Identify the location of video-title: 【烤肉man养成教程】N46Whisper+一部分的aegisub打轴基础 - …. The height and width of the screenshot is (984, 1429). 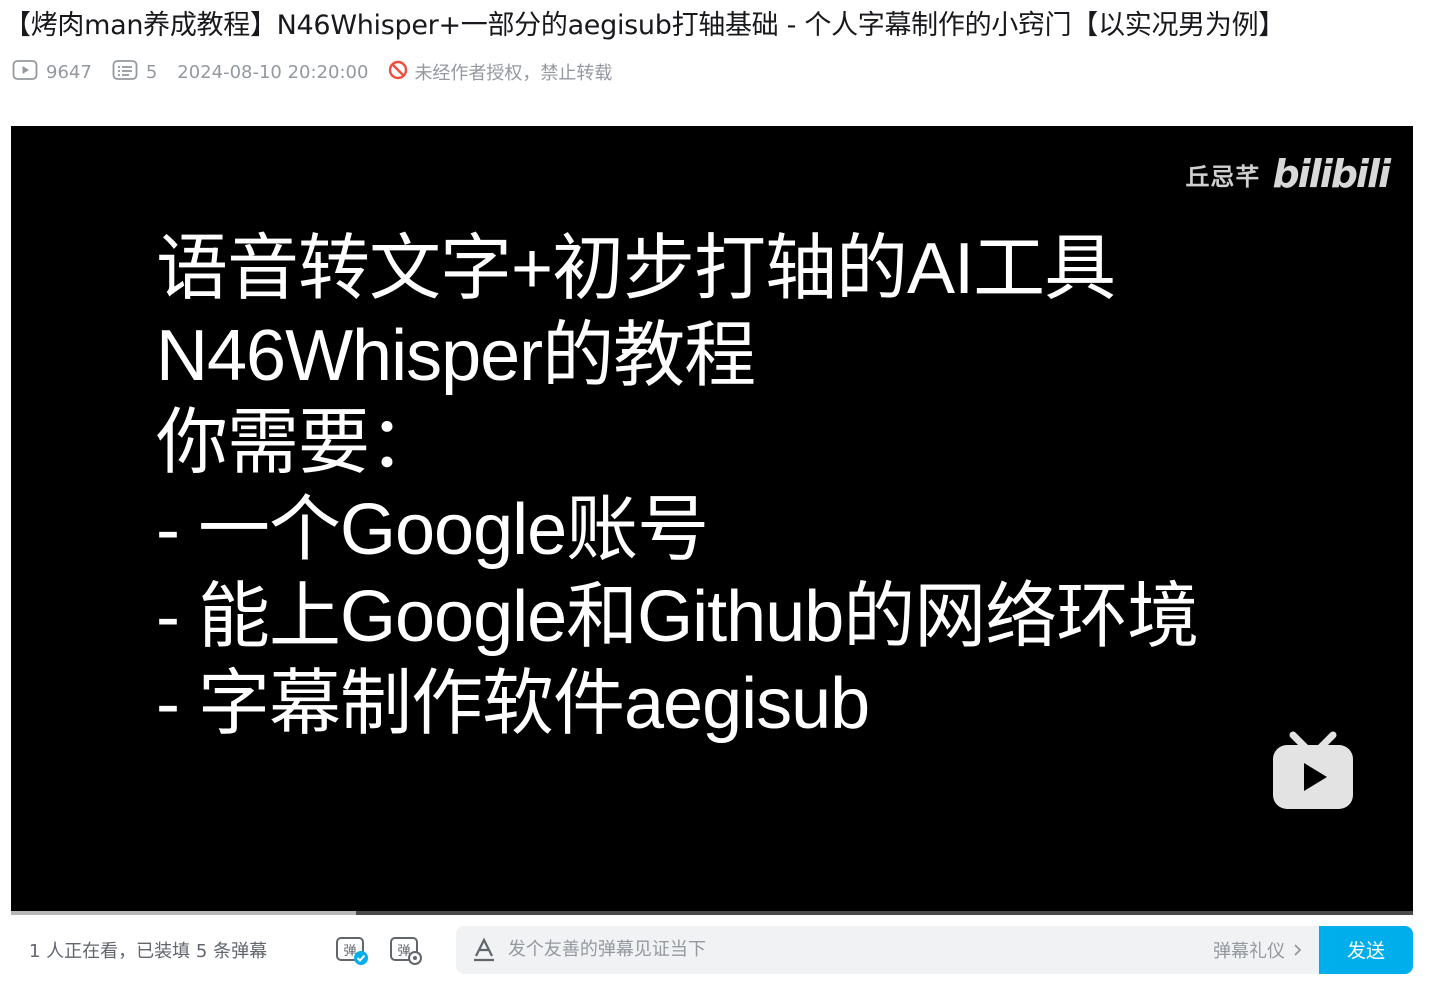
(644, 25).